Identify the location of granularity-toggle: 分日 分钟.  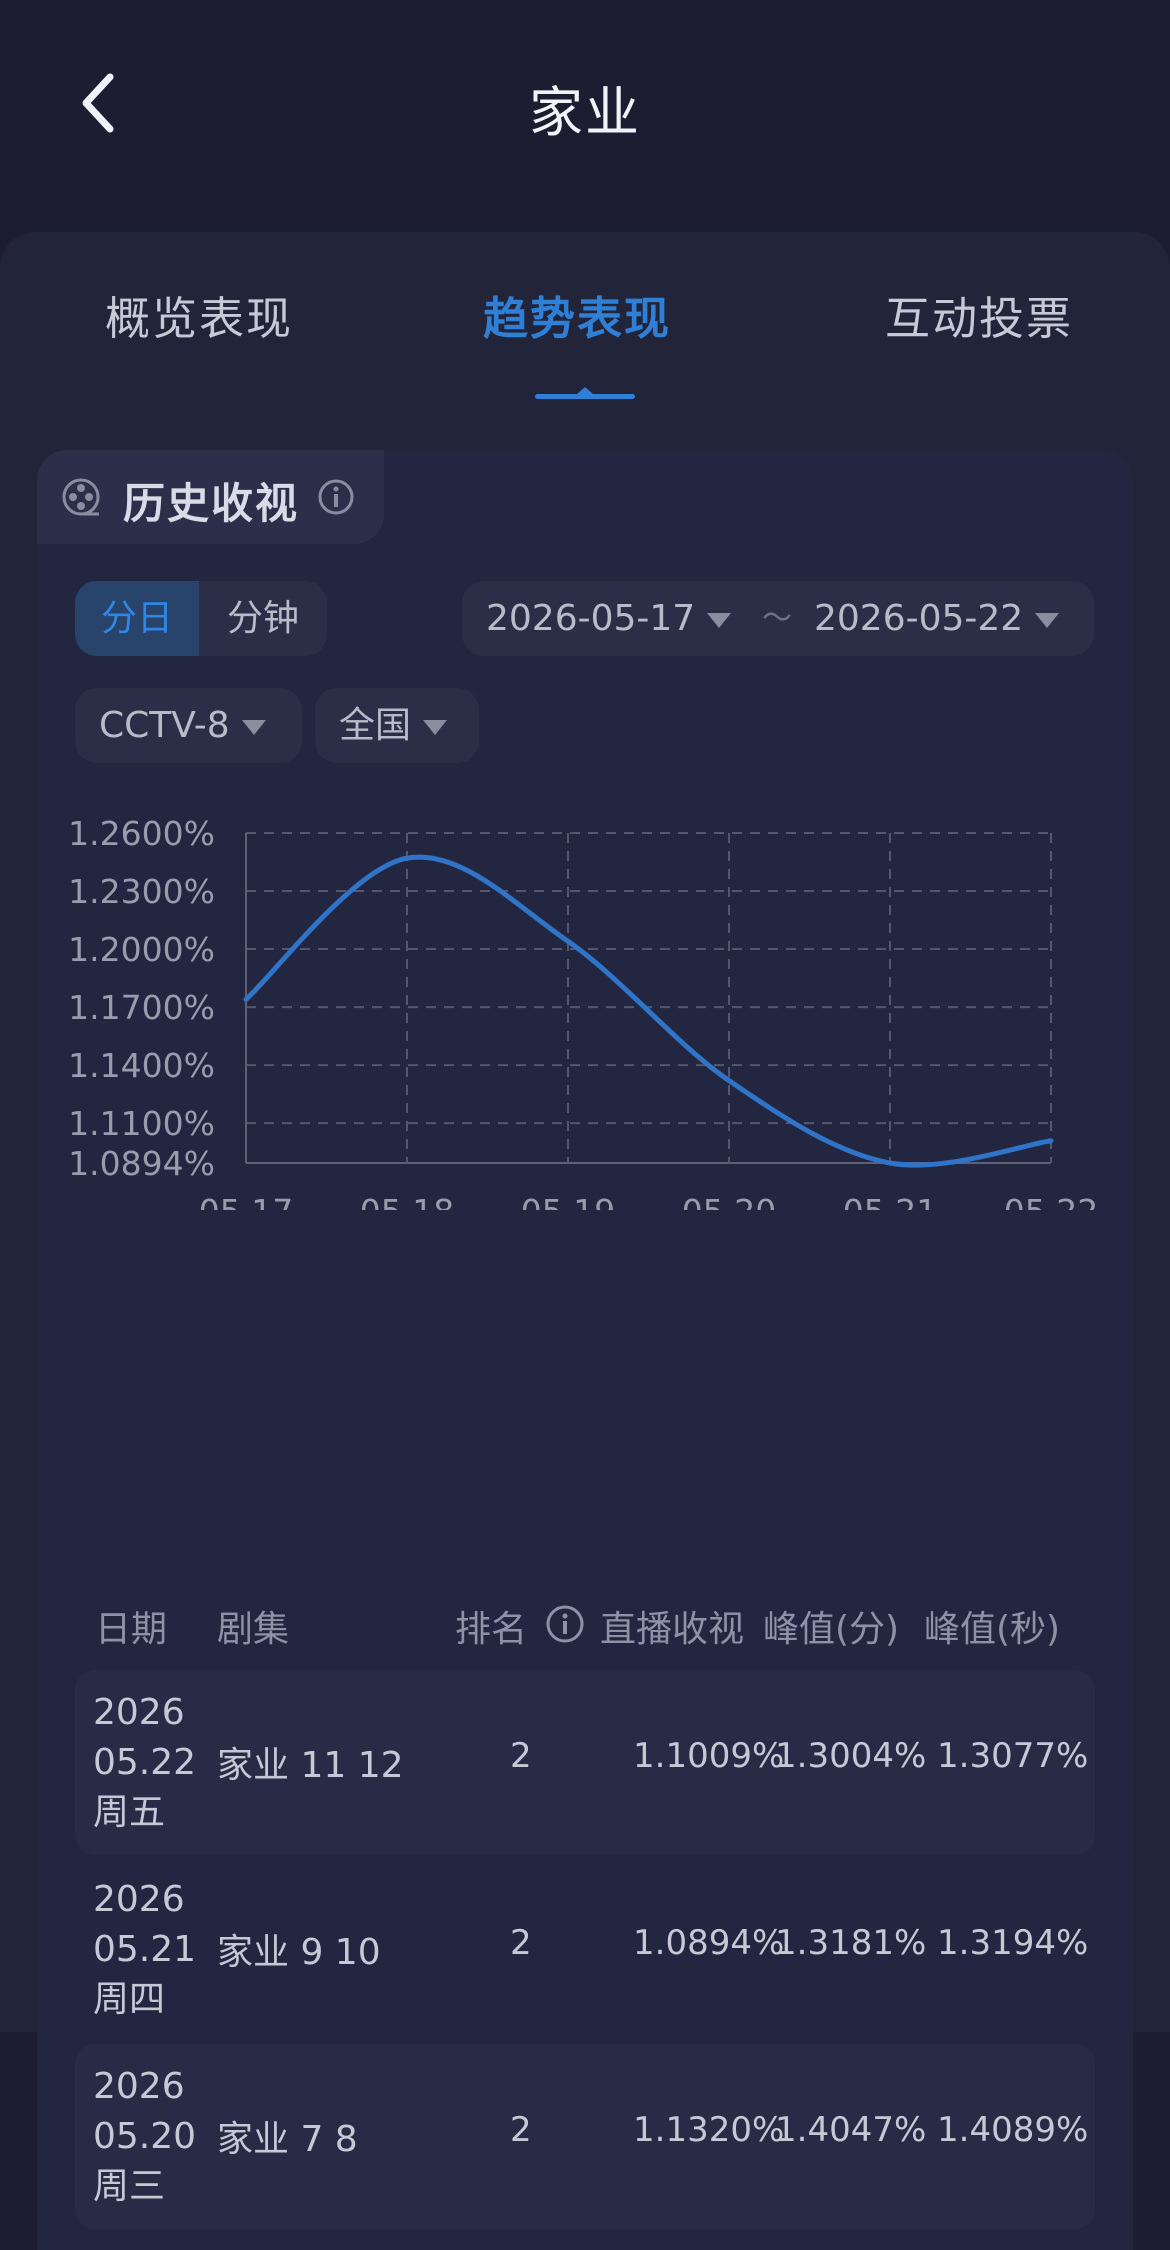
(201, 618).